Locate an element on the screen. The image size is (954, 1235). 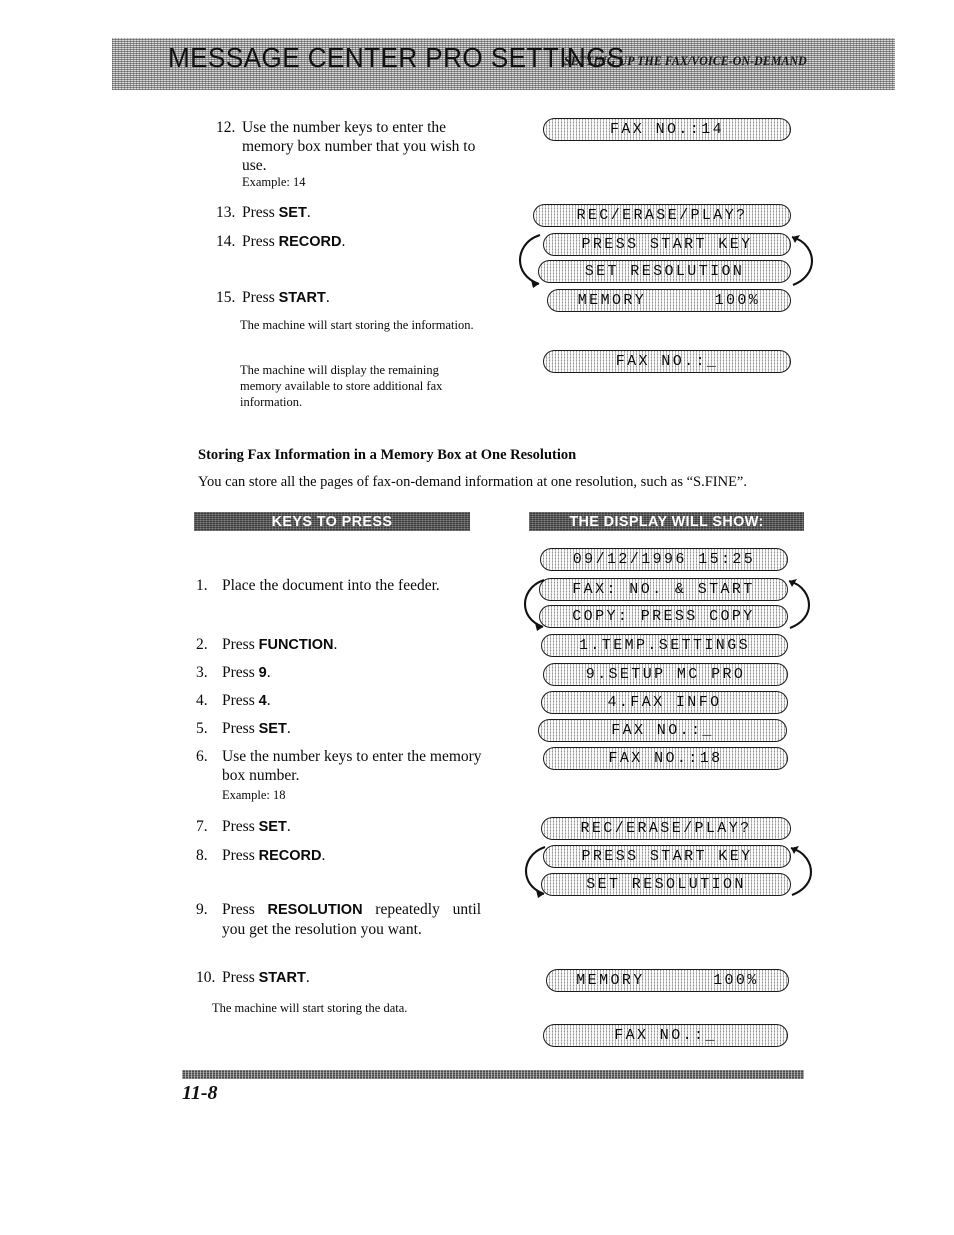
step-9-prefix: Press is located at coordinates (245, 909).